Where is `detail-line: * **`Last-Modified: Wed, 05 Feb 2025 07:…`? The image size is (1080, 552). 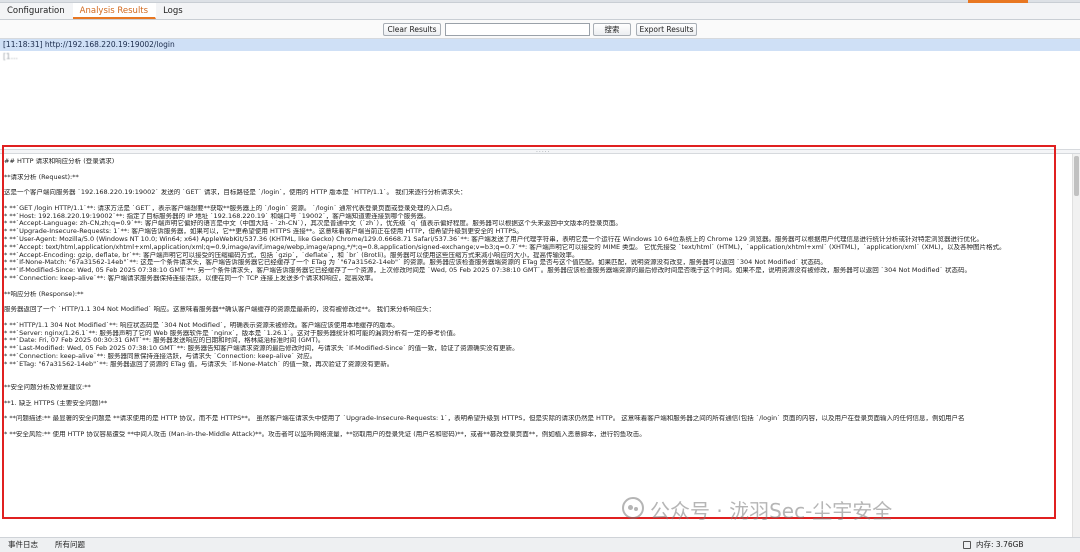 detail-line: * **`Last-Modified: Wed, 05 Feb 2025 07:… is located at coordinates (261, 349).